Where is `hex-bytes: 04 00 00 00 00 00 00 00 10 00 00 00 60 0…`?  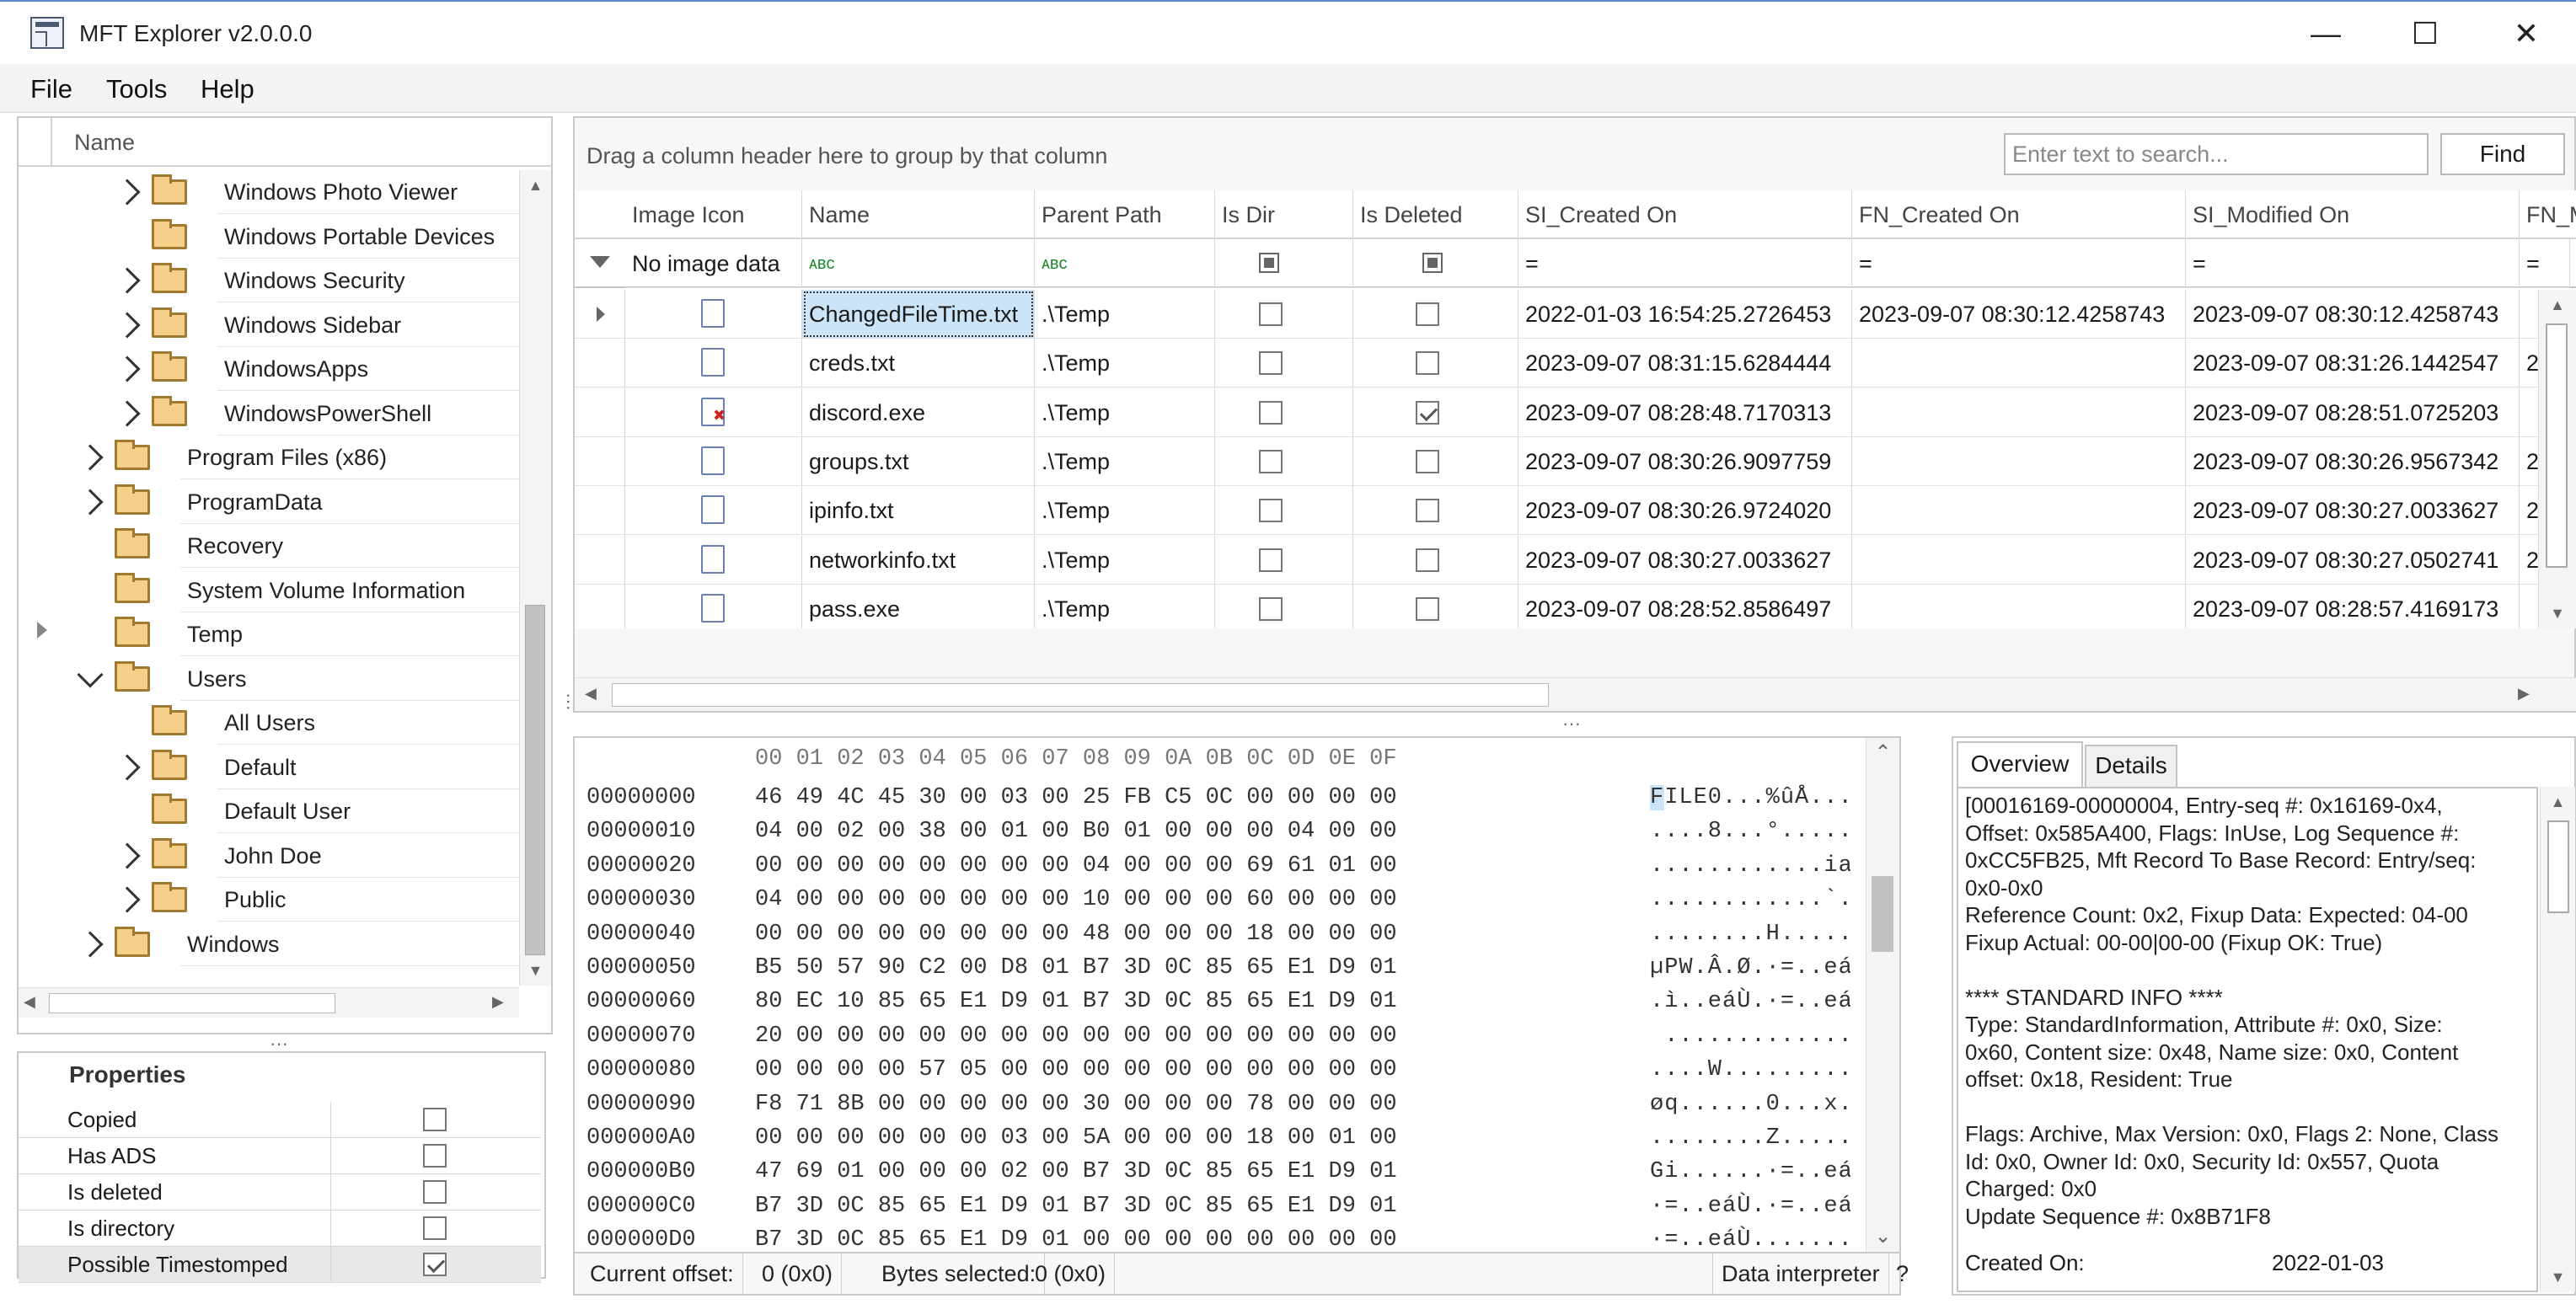 hex-bytes: 04 00 00 00 00 00 00 00 10 00 00 00 60 0… is located at coordinates (1076, 899).